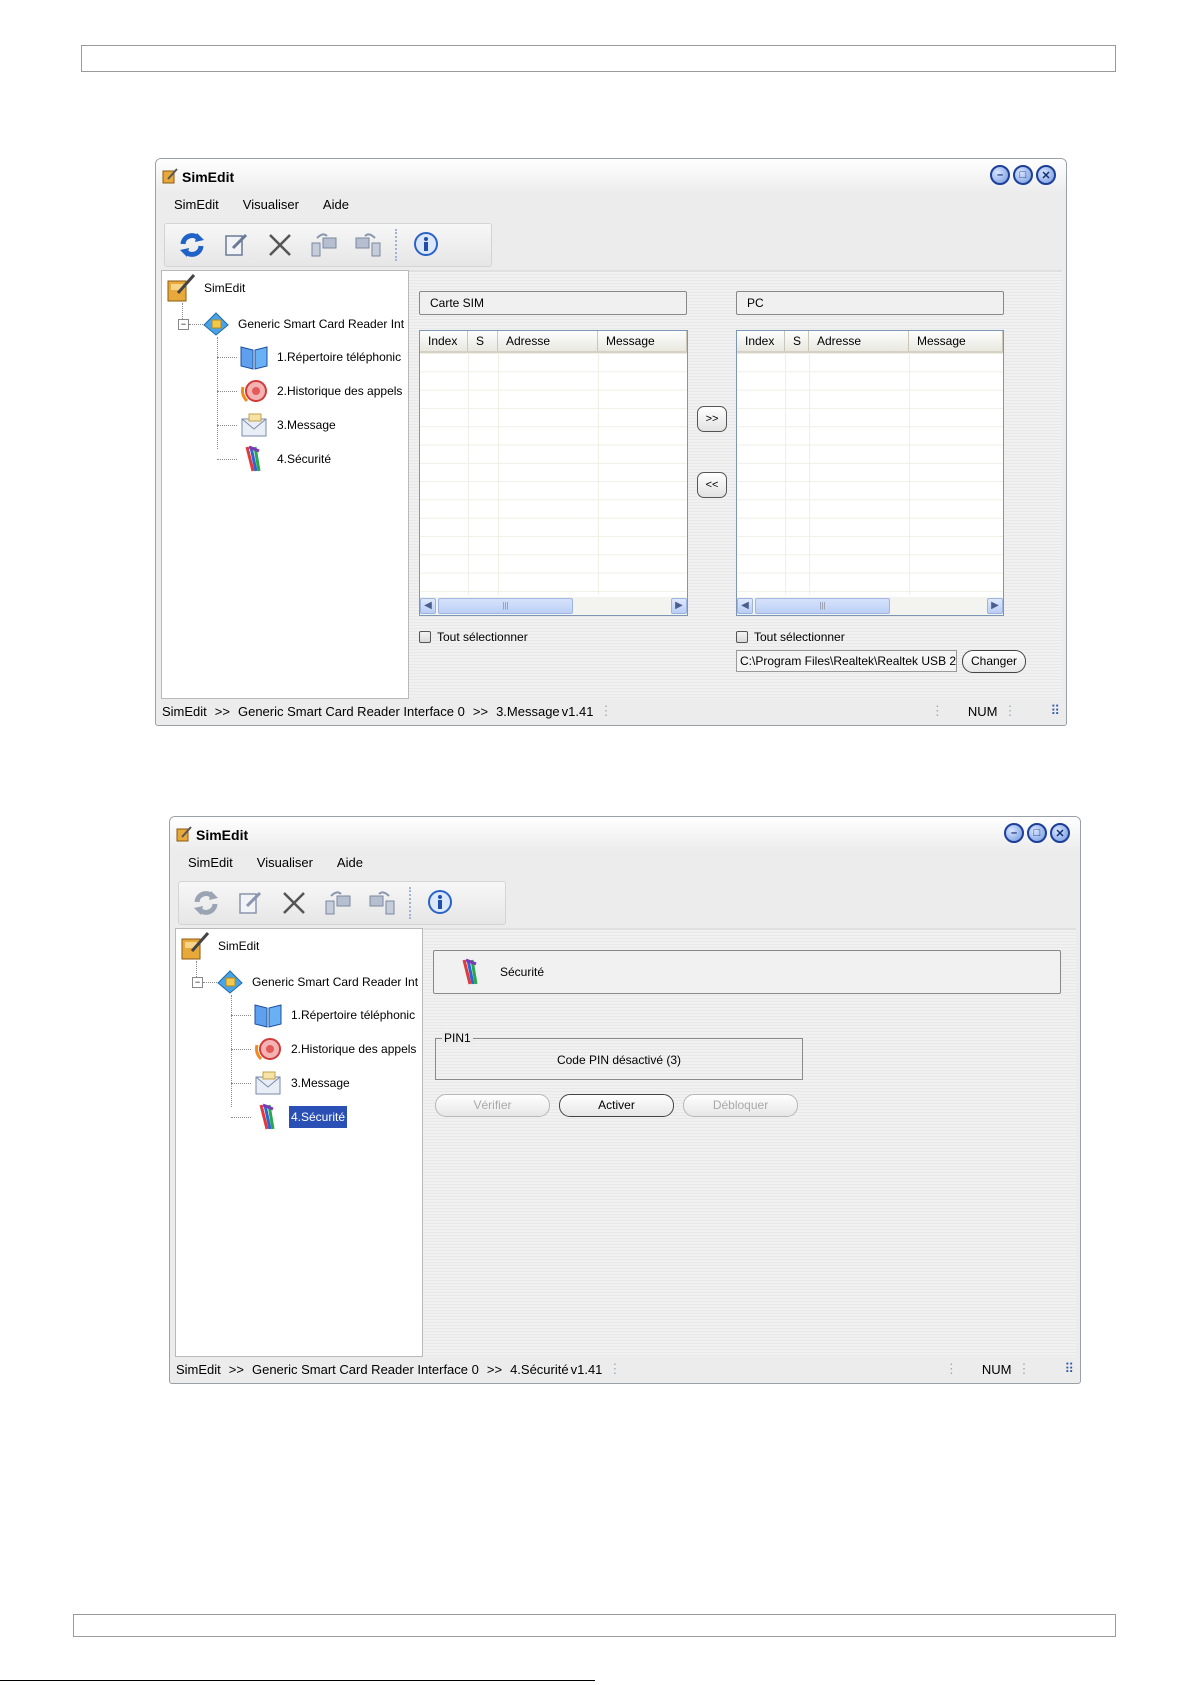 The image size is (1191, 1685). What do you see at coordinates (267, 1116) in the screenshot?
I see `security-icon` at bounding box center [267, 1116].